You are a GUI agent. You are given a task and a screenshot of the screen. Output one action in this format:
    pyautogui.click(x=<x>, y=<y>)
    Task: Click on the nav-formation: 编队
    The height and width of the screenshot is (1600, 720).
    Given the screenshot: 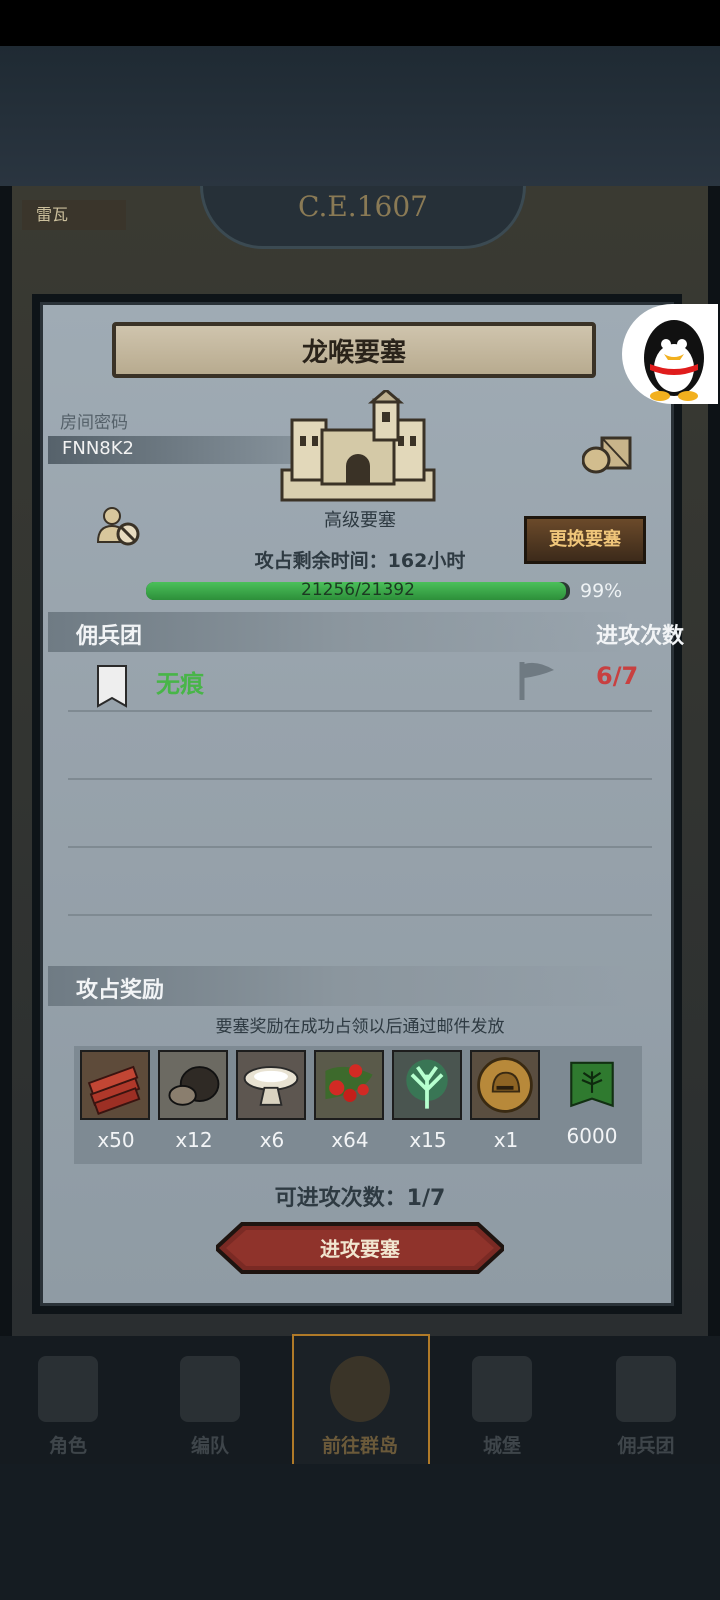 What is the action you would take?
    pyautogui.click(x=210, y=1405)
    